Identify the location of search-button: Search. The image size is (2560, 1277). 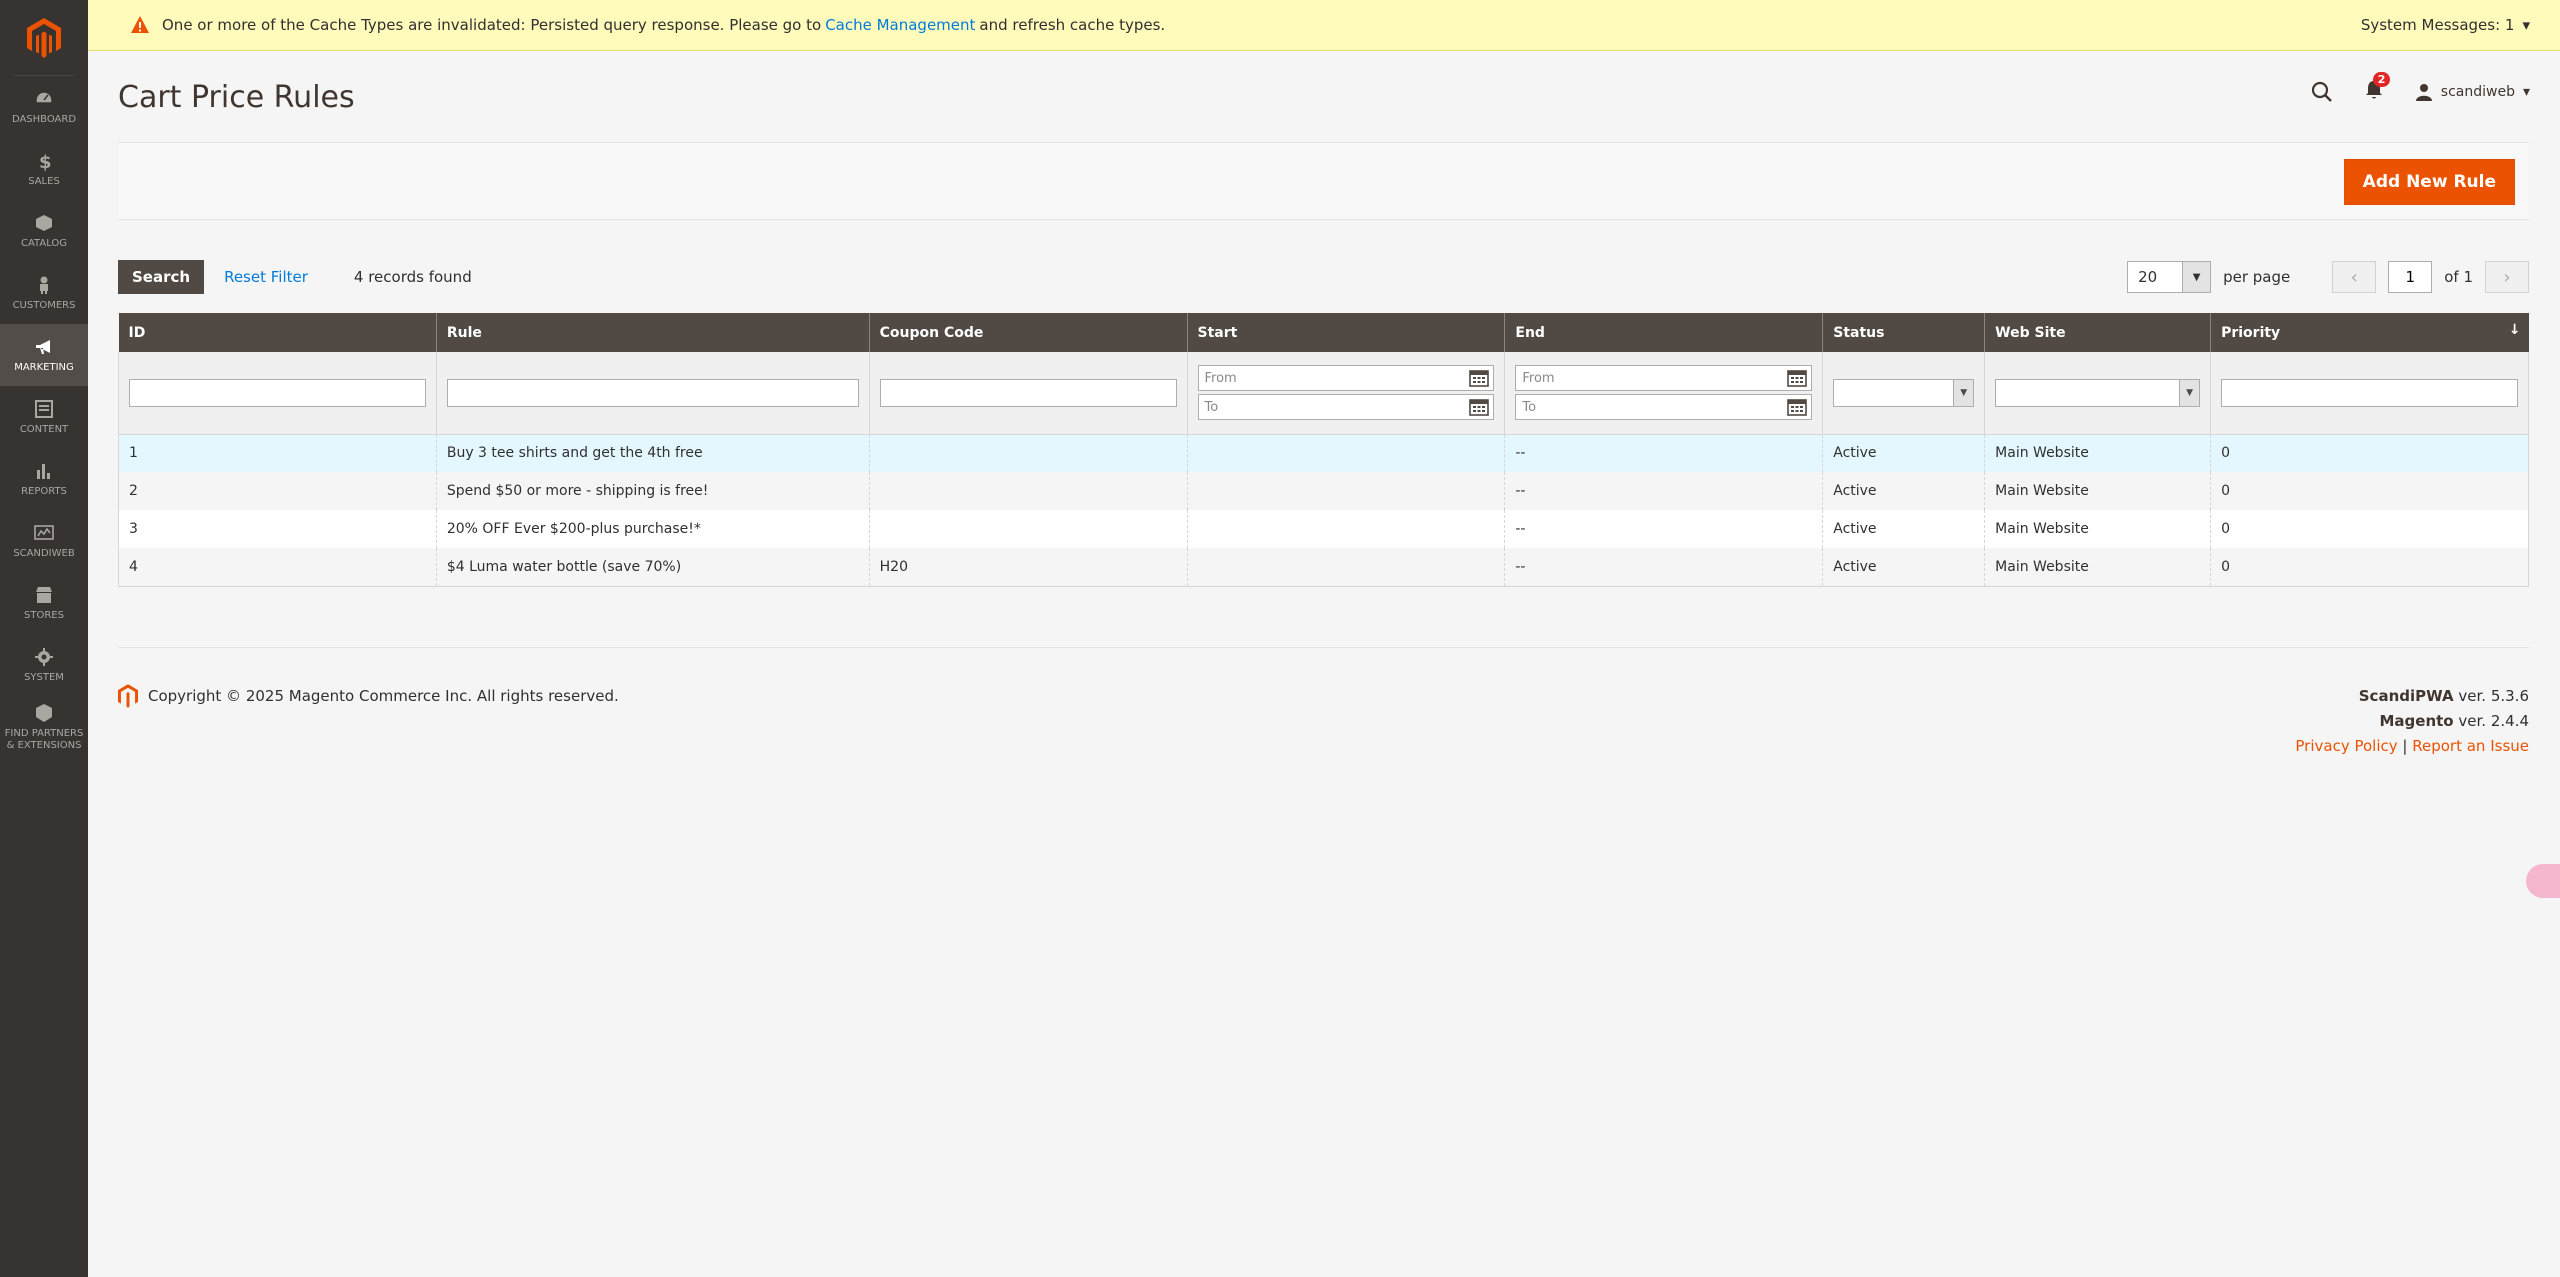
(161, 277).